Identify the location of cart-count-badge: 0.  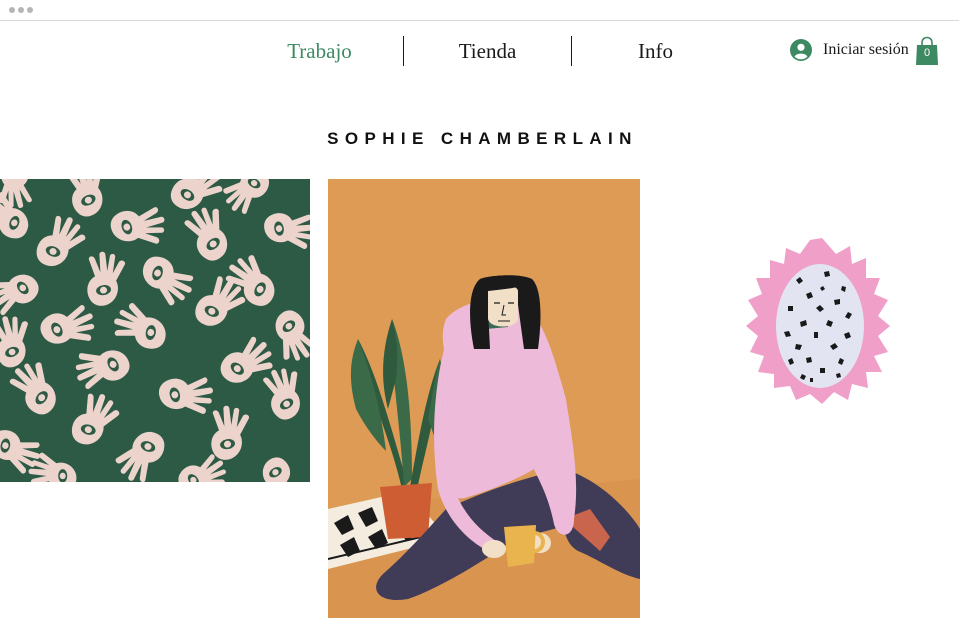
(927, 53).